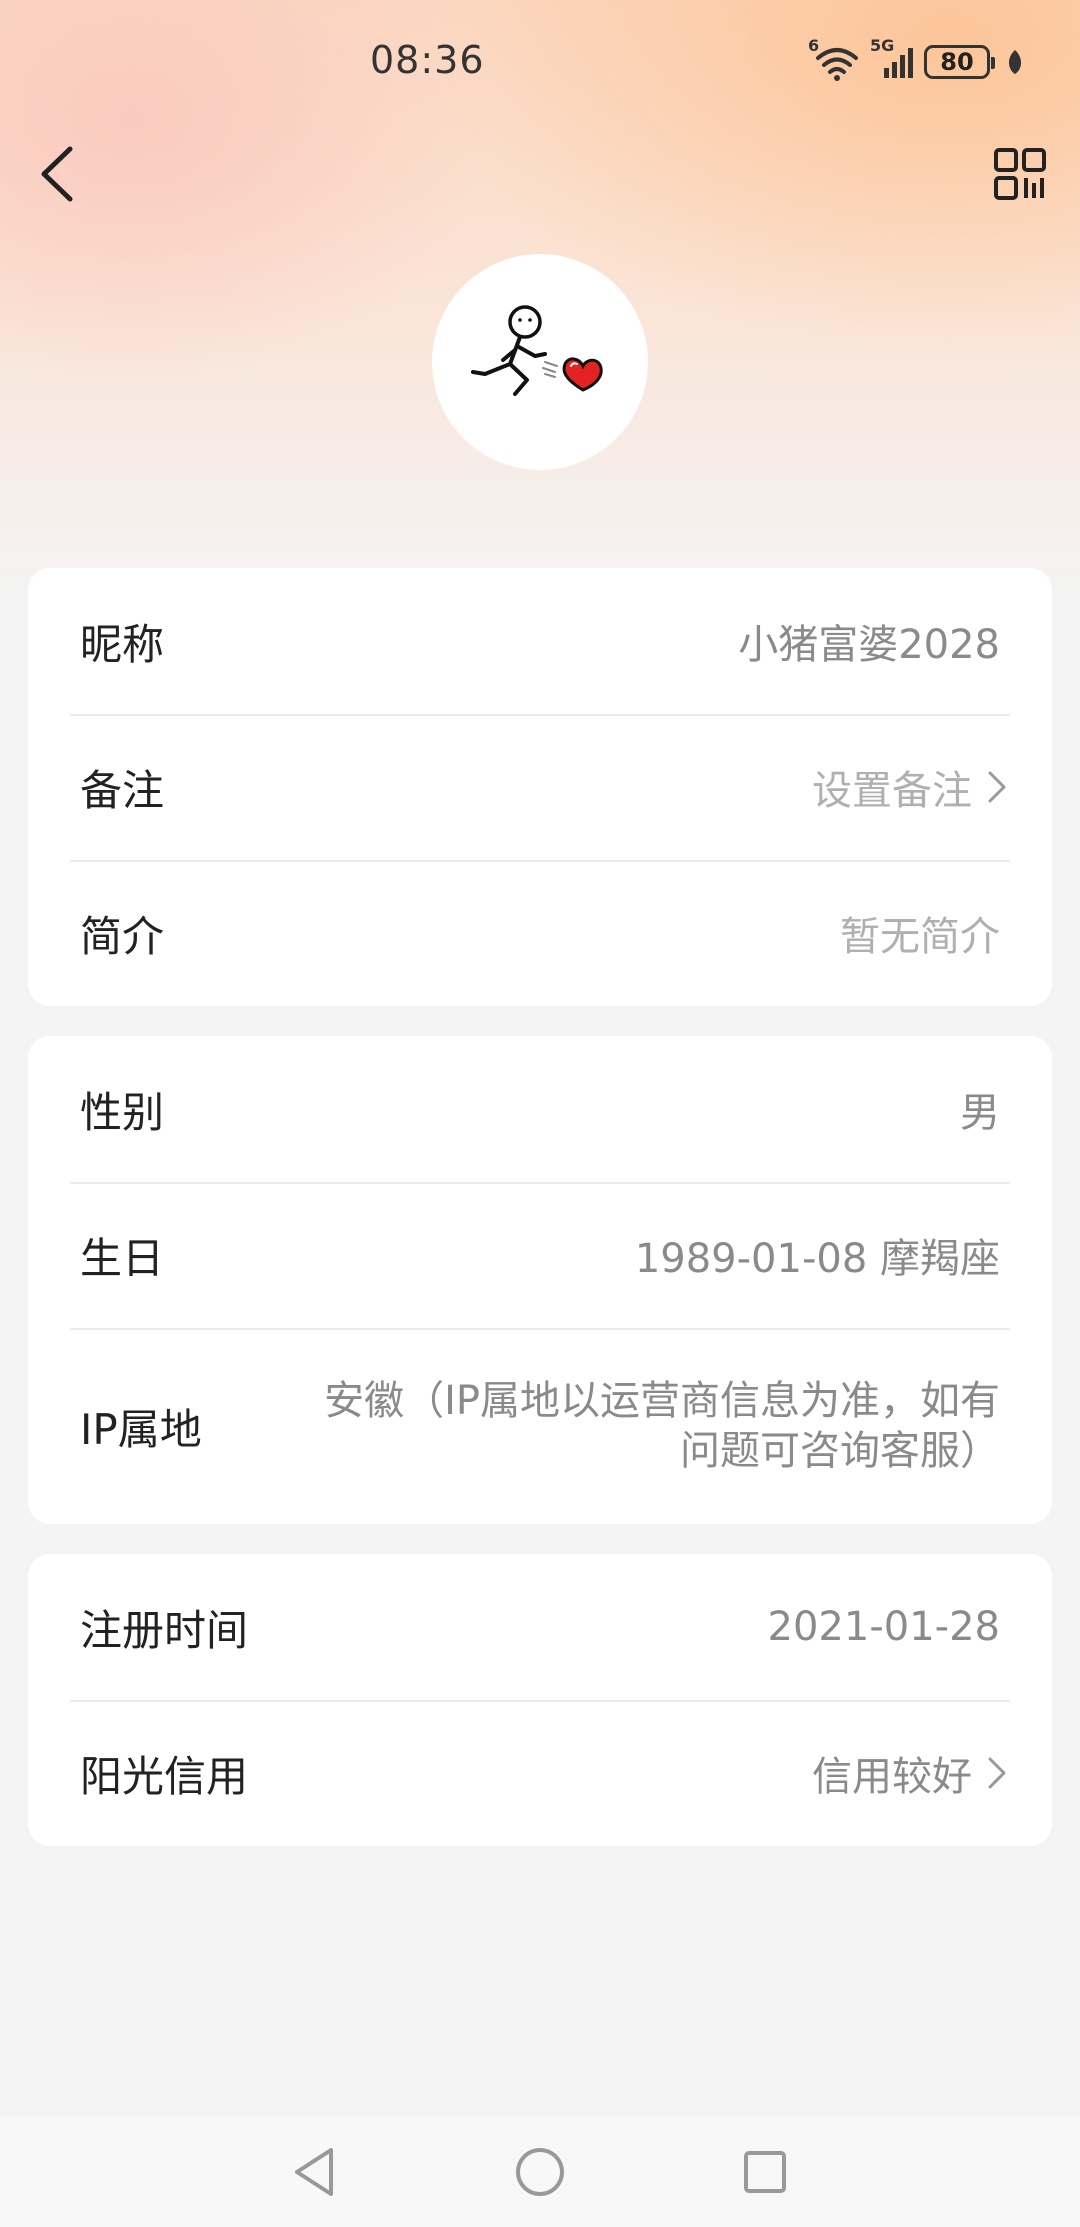 Image resolution: width=1080 pixels, height=2227 pixels. Describe the element at coordinates (427, 60) in the screenshot. I see `status-time: 08:36` at that location.